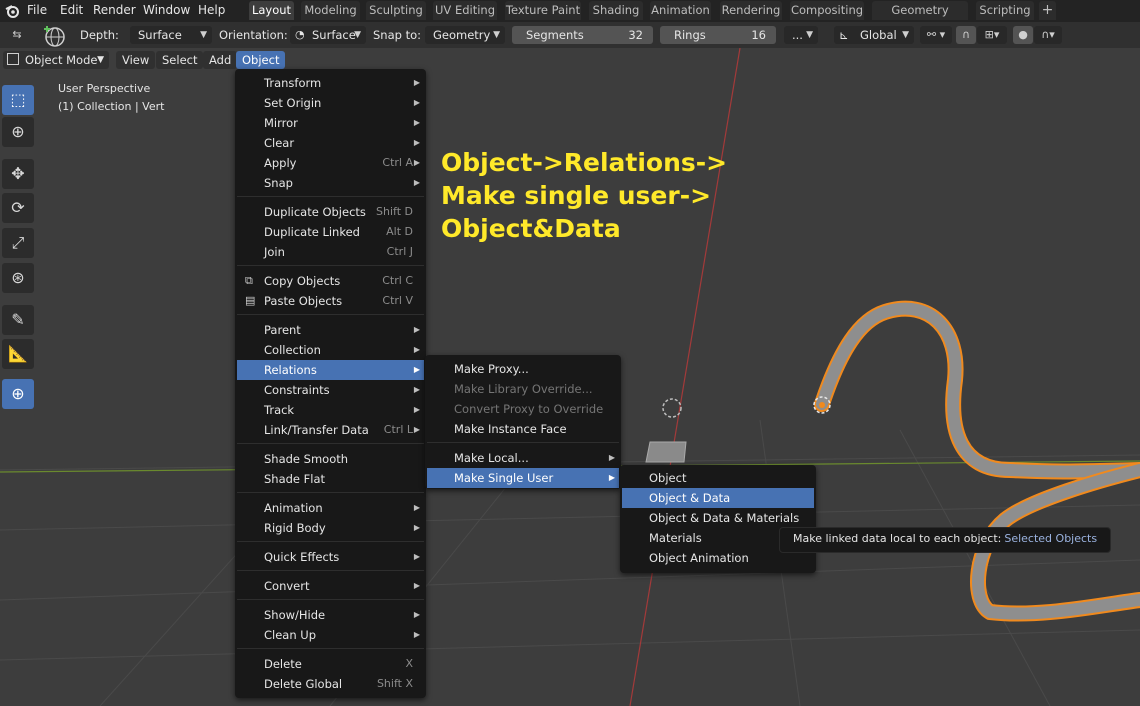 This screenshot has width=1140, height=706. What do you see at coordinates (977, 390) in the screenshot?
I see `curve-outline` at bounding box center [977, 390].